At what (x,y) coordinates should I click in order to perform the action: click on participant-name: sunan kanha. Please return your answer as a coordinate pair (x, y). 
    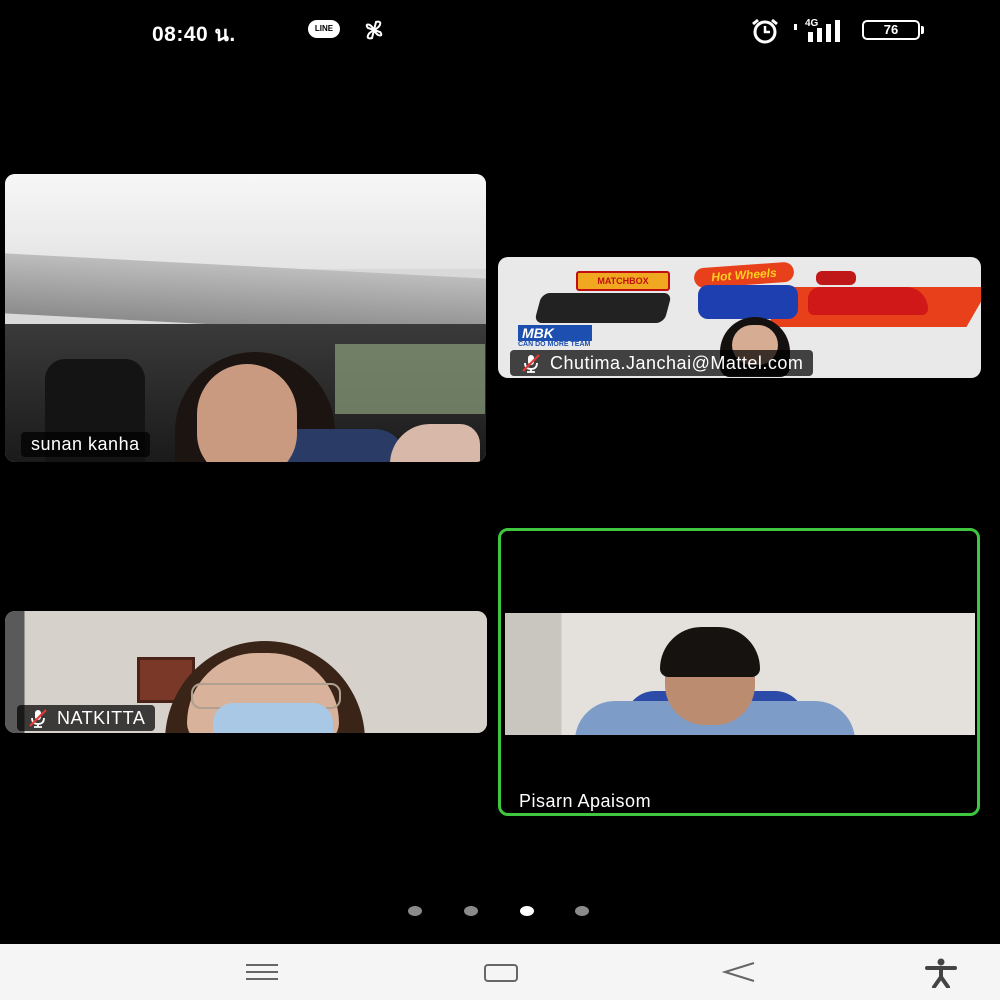
    Looking at the image, I should click on (85, 444).